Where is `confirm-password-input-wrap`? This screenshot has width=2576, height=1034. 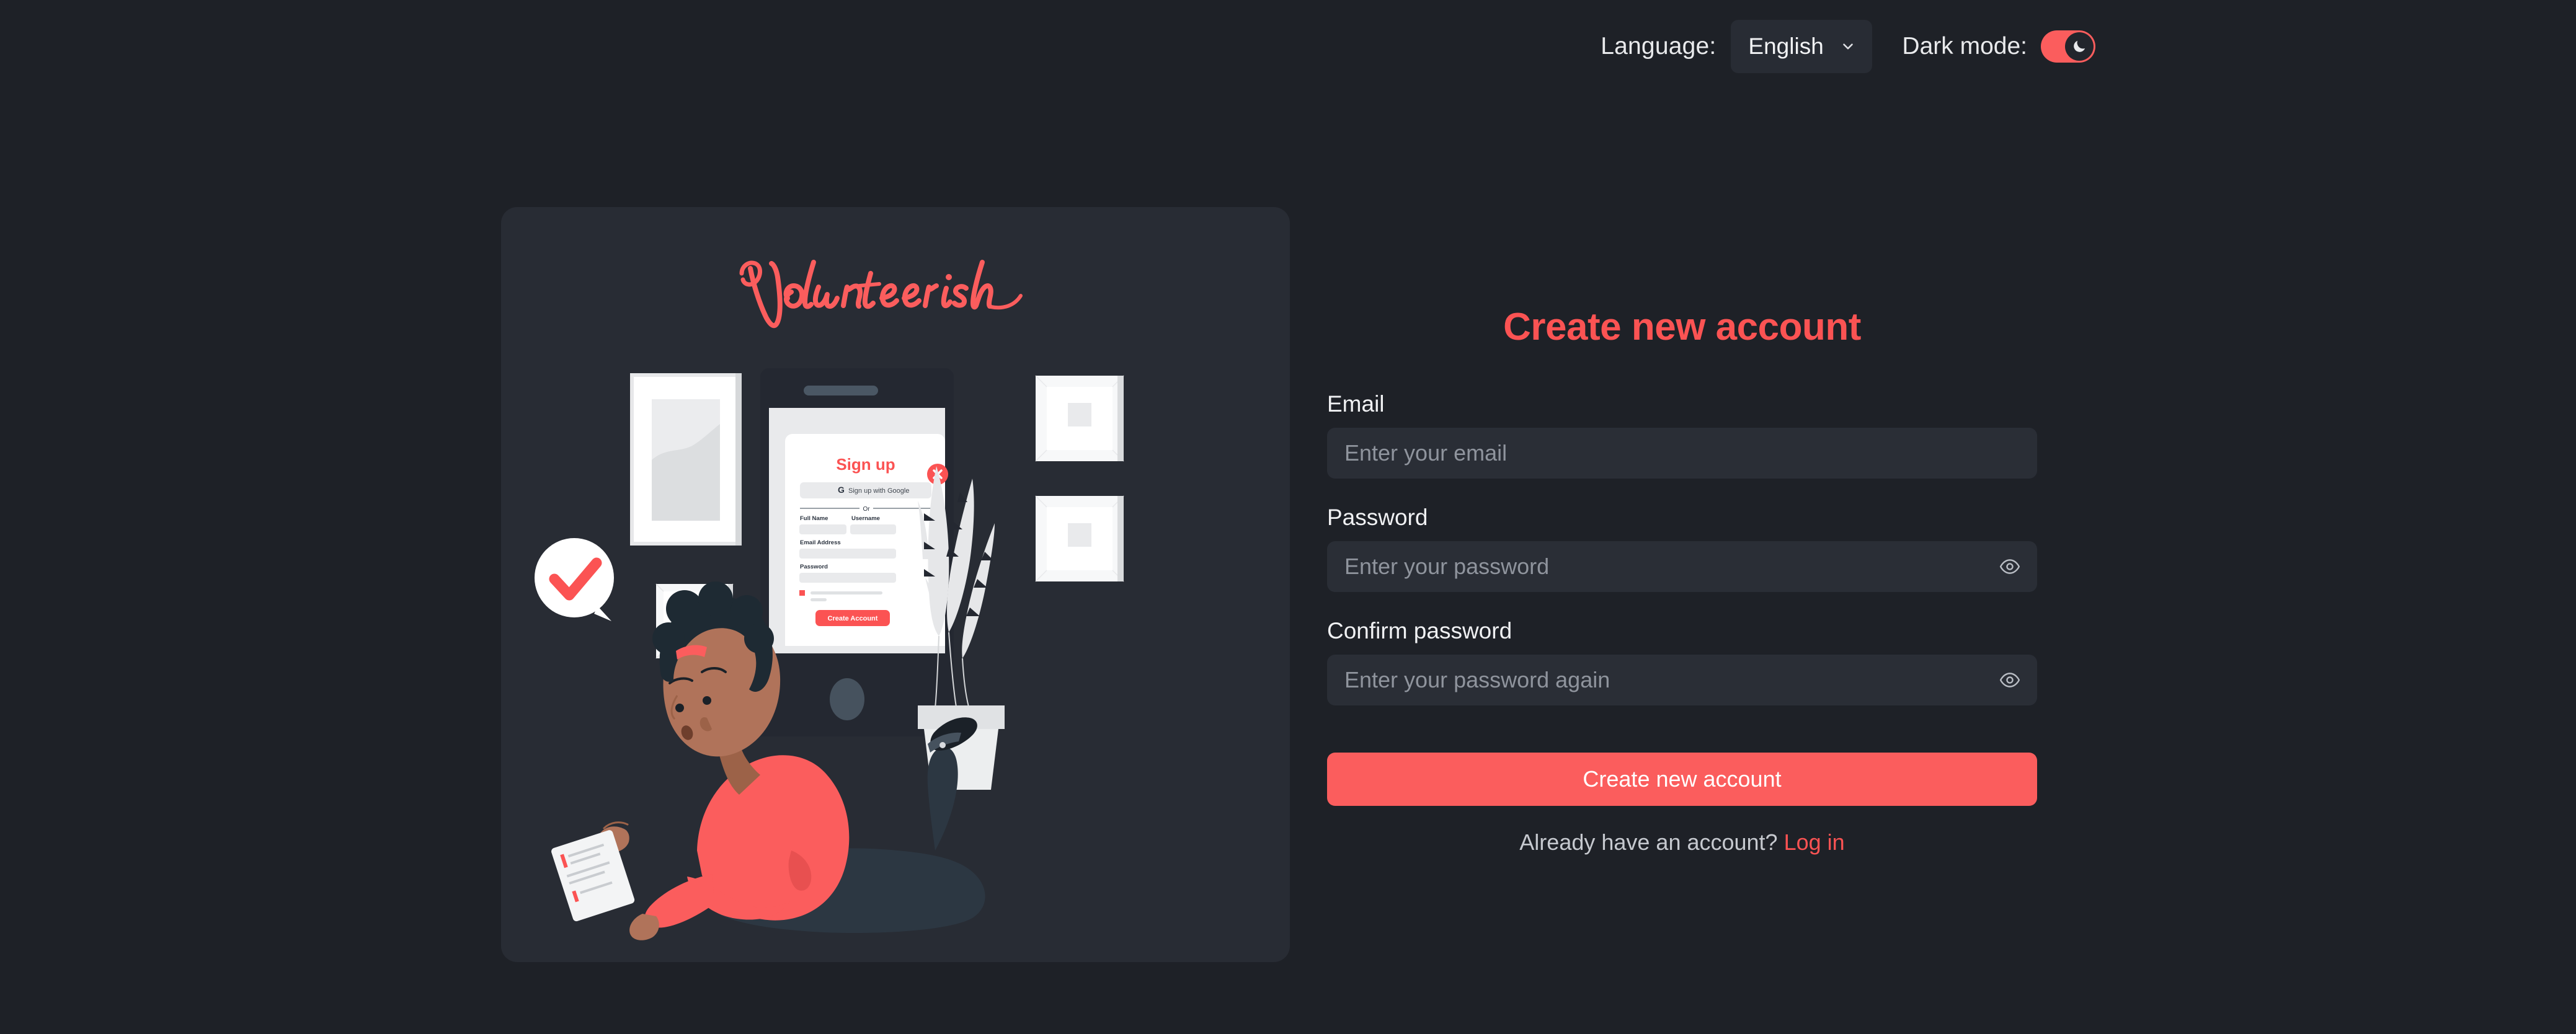
confirm-password-input-wrap is located at coordinates (1682, 680).